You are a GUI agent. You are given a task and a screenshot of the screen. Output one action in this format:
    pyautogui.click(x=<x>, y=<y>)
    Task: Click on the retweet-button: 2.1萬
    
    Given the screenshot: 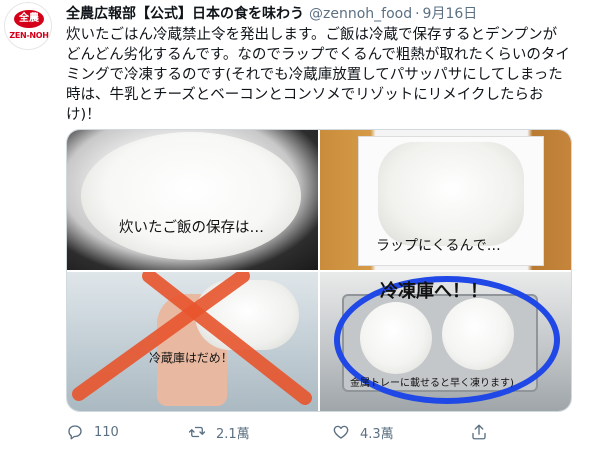 What is the action you would take?
    pyautogui.click(x=219, y=432)
    